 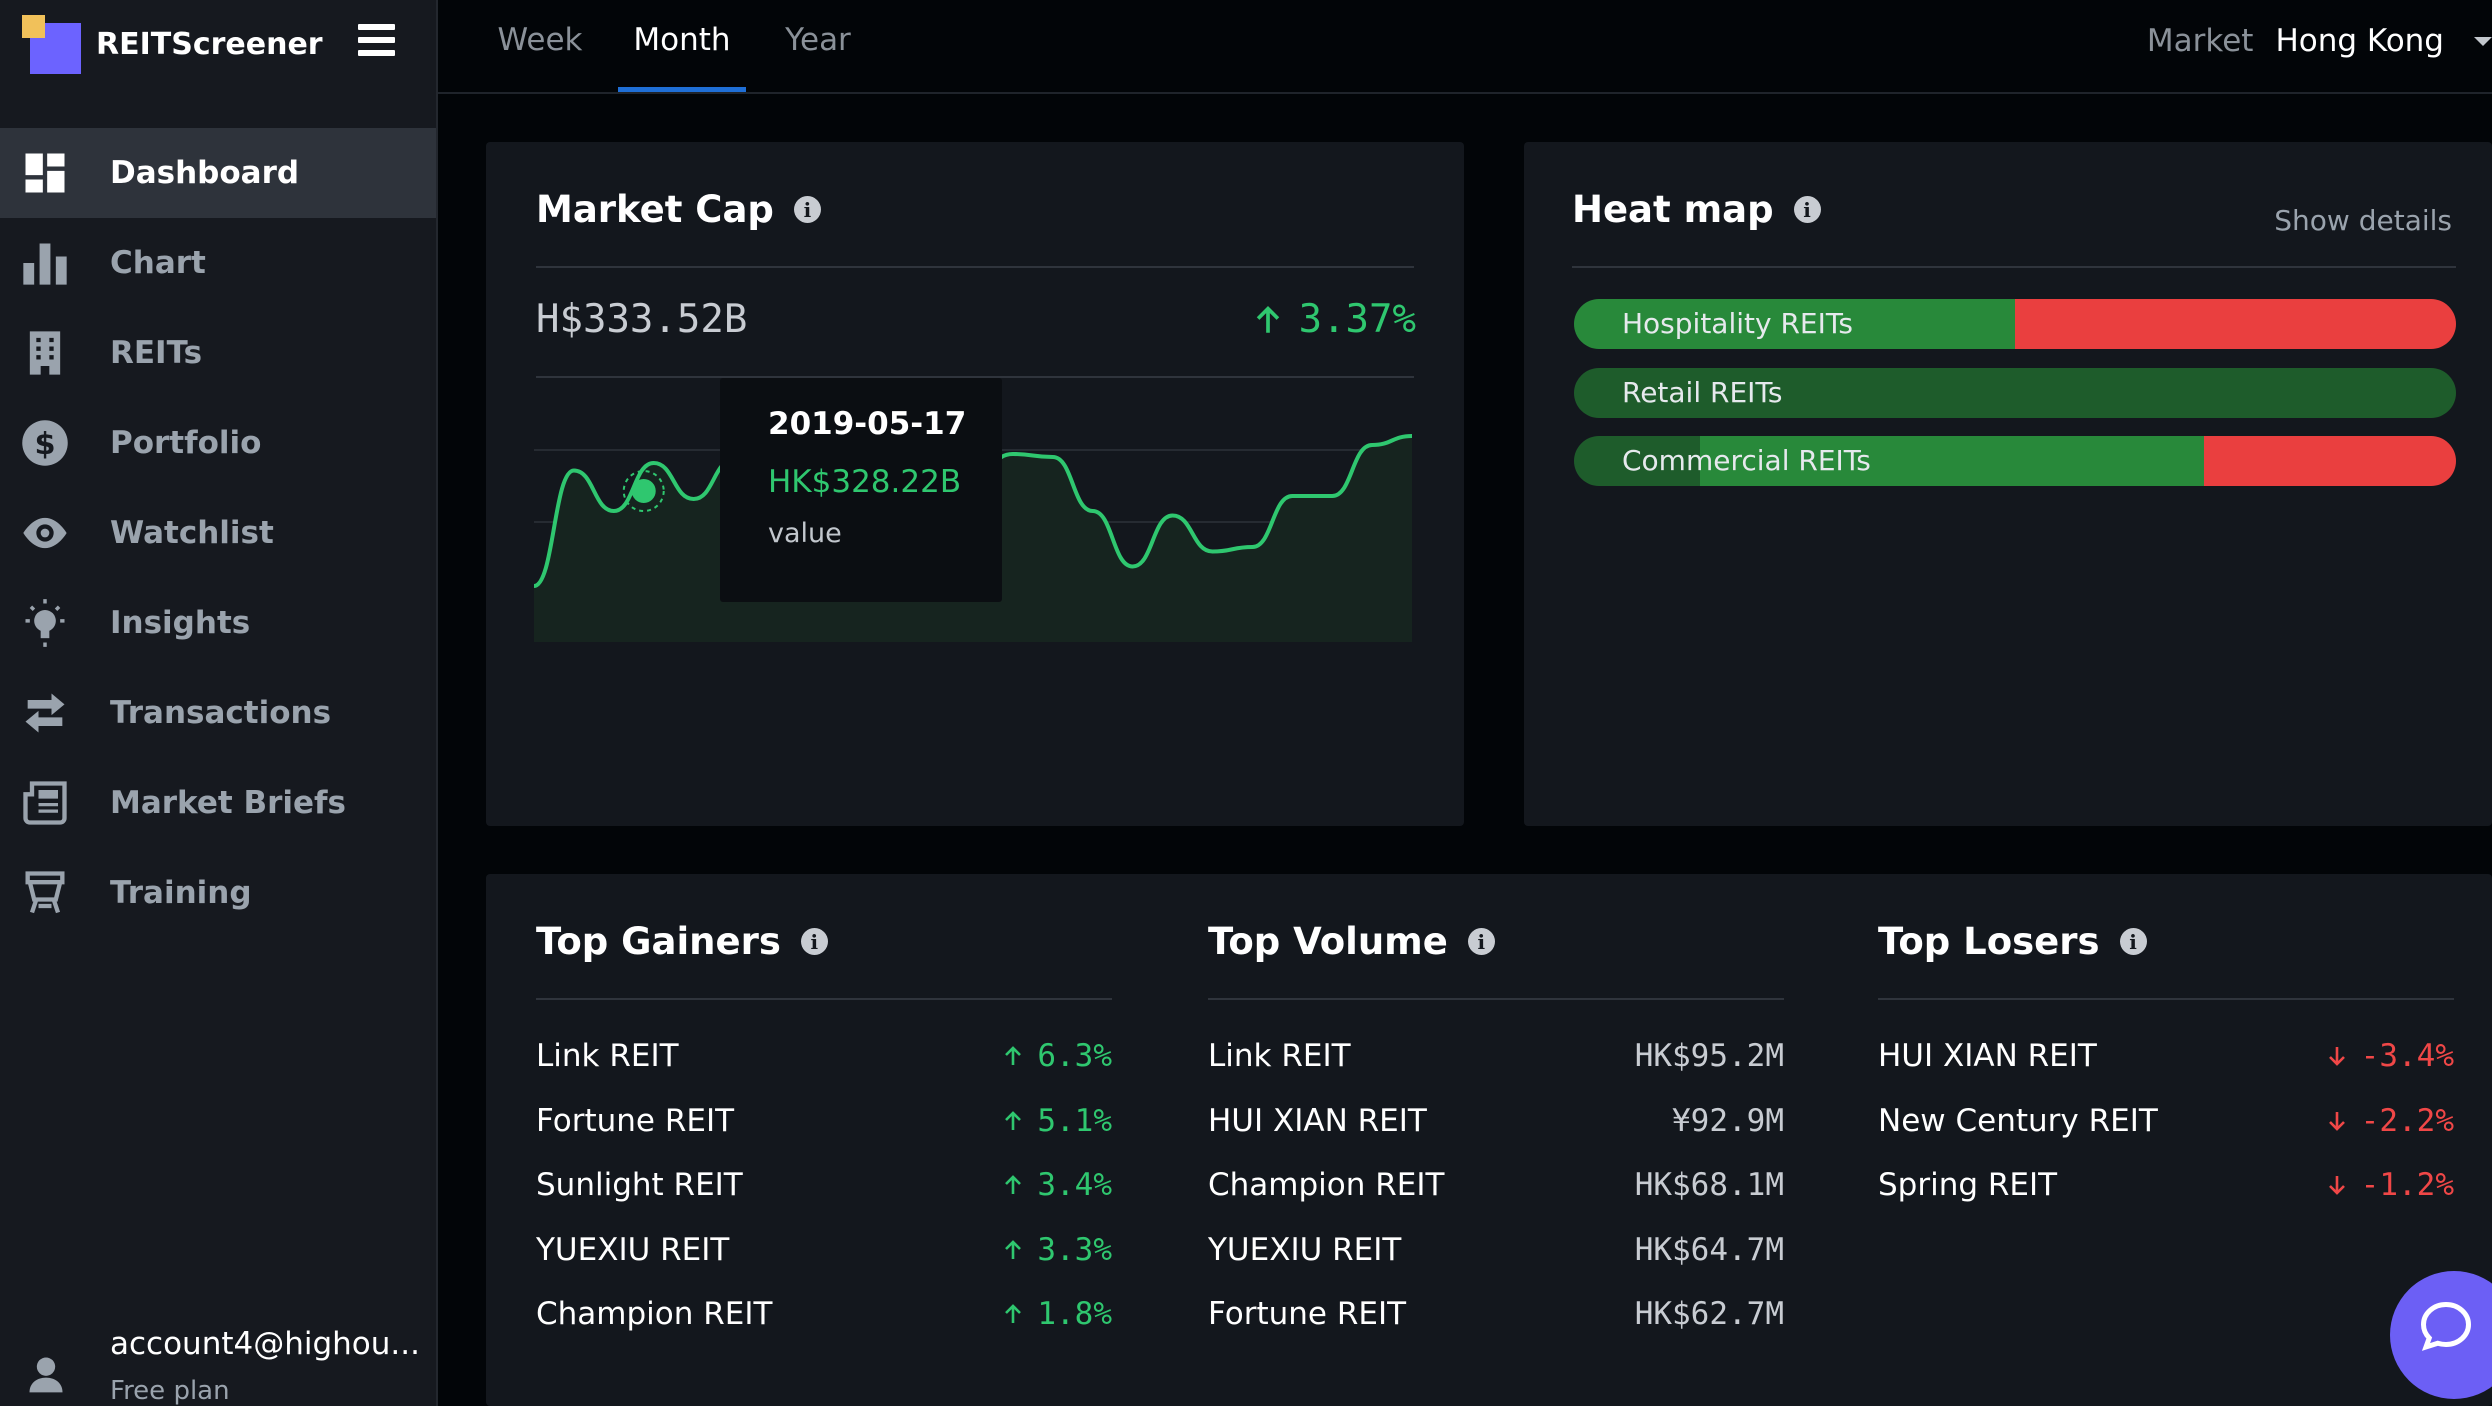 What do you see at coordinates (2015, 461) in the screenshot?
I see `heat-map-bar: Commercial REITs` at bounding box center [2015, 461].